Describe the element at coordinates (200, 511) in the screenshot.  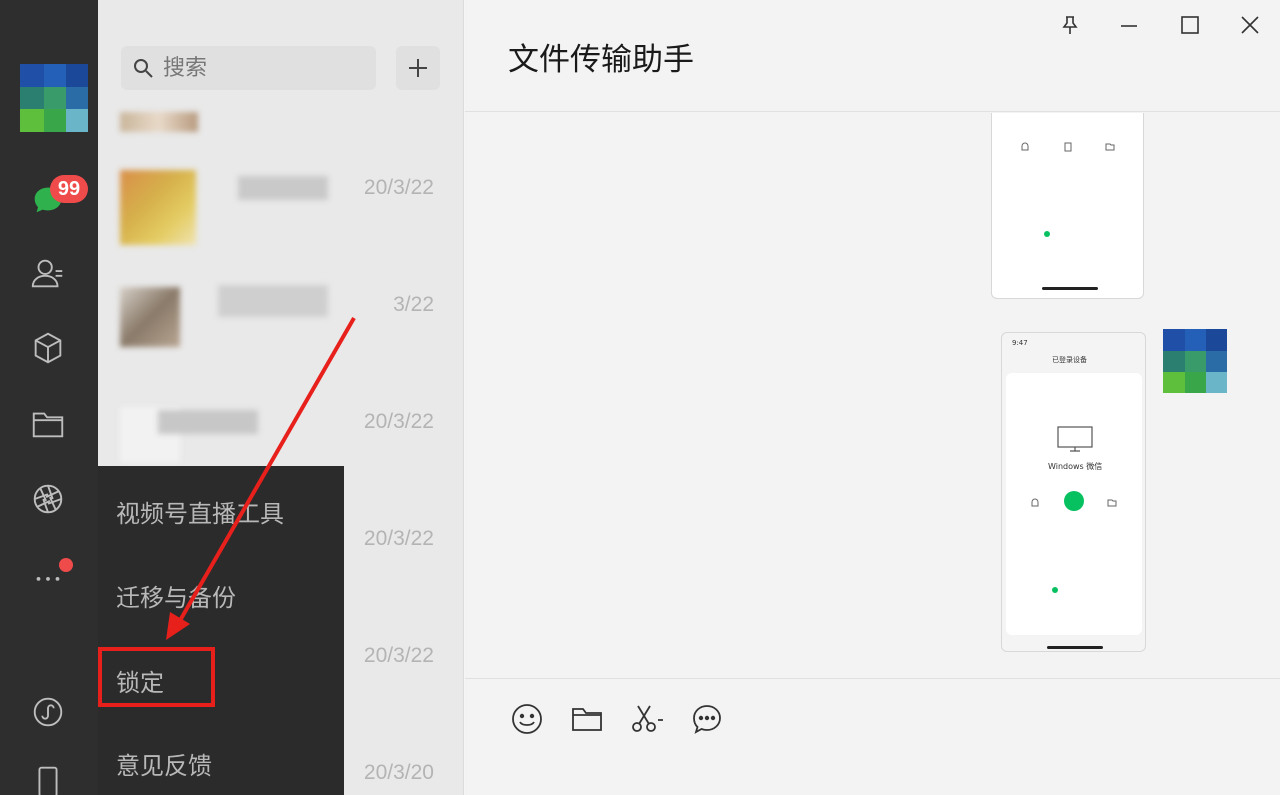
I see `menu-item-live-tool: 视频号直播工具` at that location.